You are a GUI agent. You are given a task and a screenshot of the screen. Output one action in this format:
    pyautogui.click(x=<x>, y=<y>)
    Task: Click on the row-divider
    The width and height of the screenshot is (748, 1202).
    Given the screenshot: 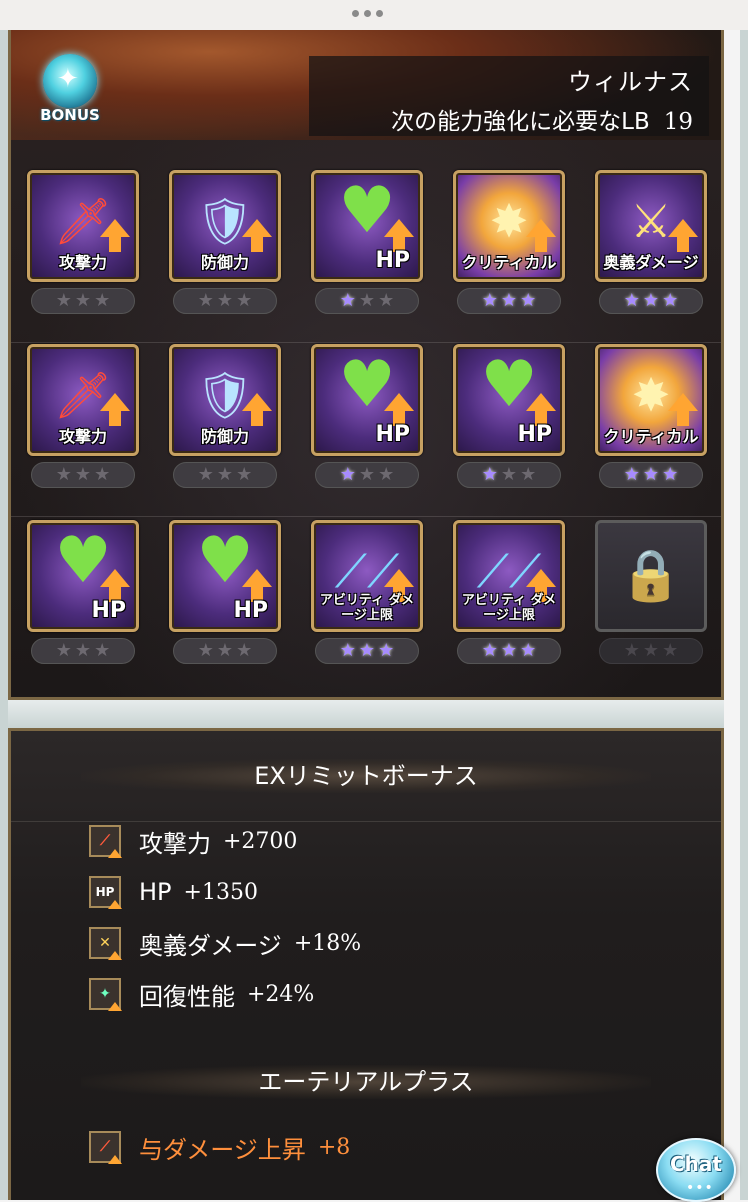 What is the action you would take?
    pyautogui.click(x=366, y=342)
    